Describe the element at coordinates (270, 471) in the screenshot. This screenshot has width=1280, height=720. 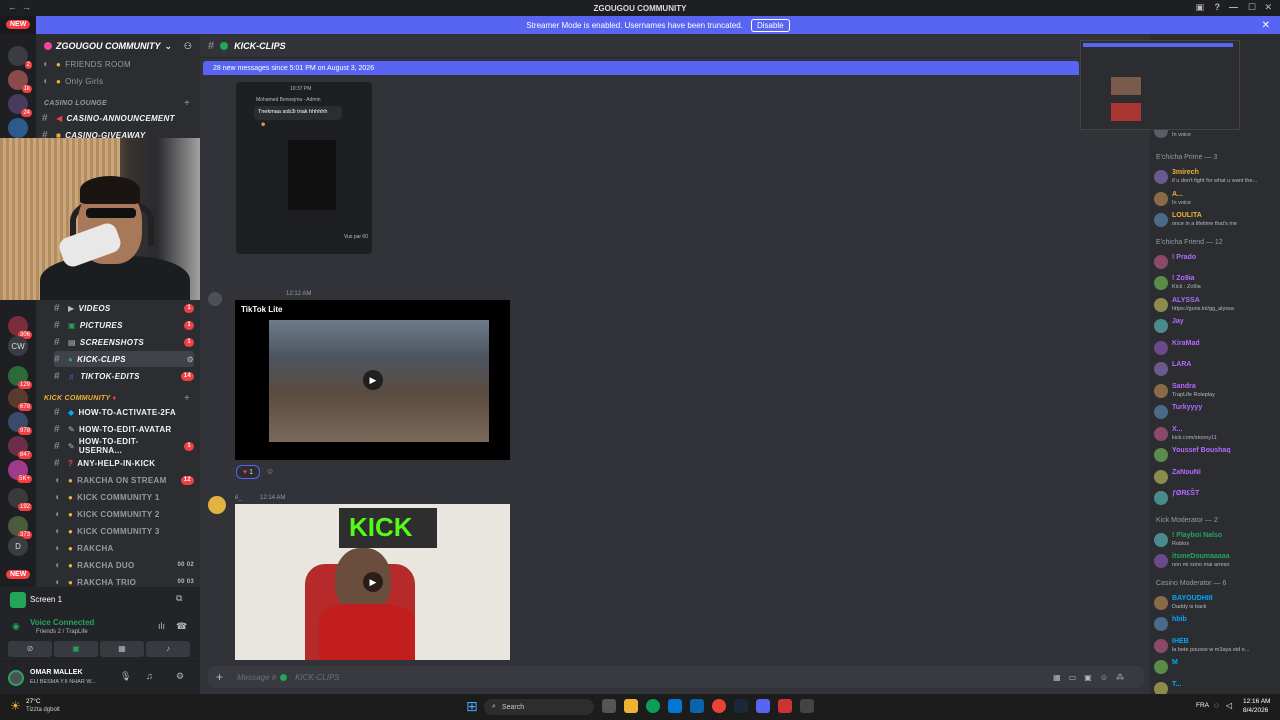
I see `add-reaction-icon: ☺` at that location.